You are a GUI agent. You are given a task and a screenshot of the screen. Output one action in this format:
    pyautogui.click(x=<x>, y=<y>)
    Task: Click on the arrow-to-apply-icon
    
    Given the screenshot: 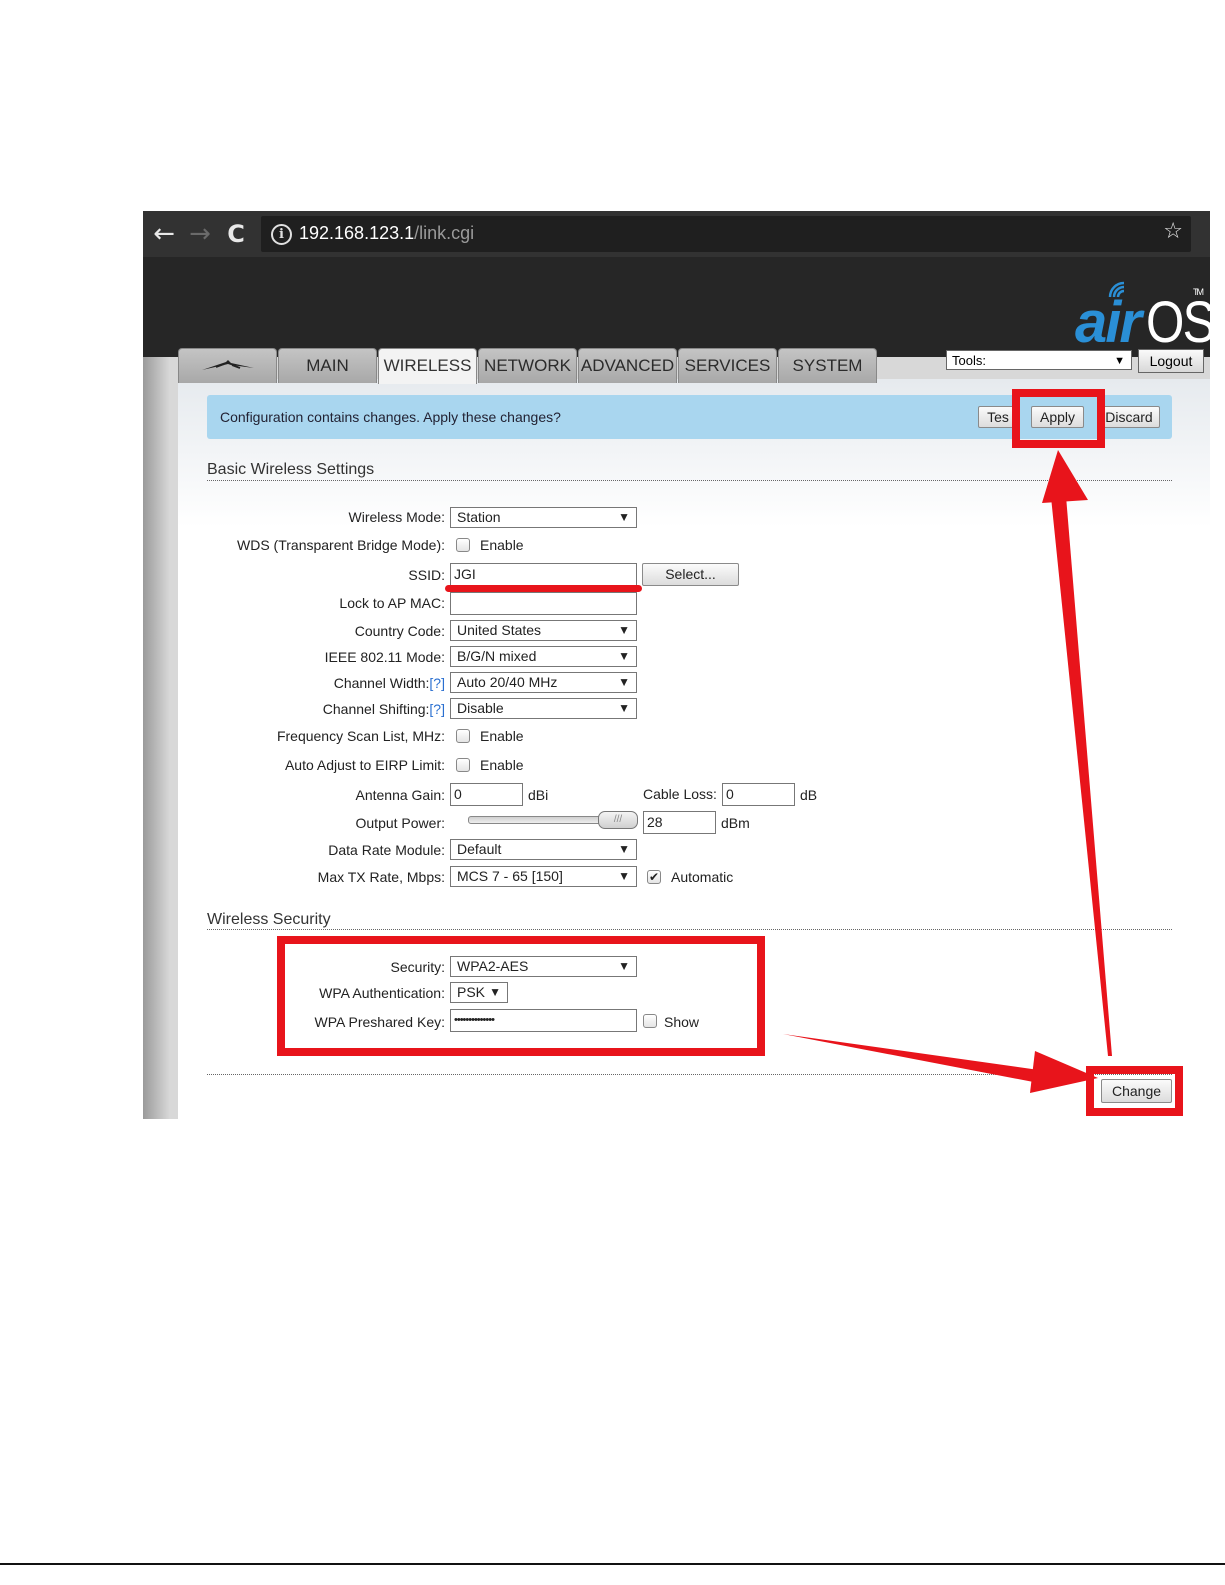 What is the action you would take?
    pyautogui.click(x=1077, y=753)
    